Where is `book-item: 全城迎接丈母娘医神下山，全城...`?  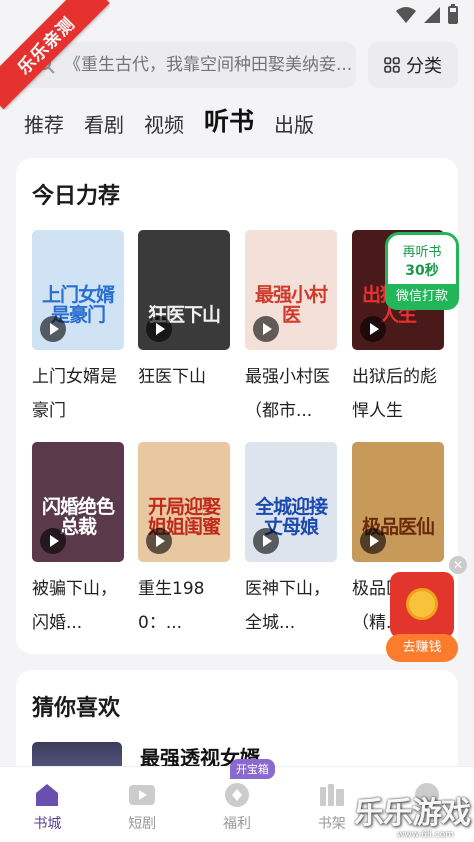 book-item: 全城迎接丈母娘医神下山，全城... is located at coordinates (291, 541).